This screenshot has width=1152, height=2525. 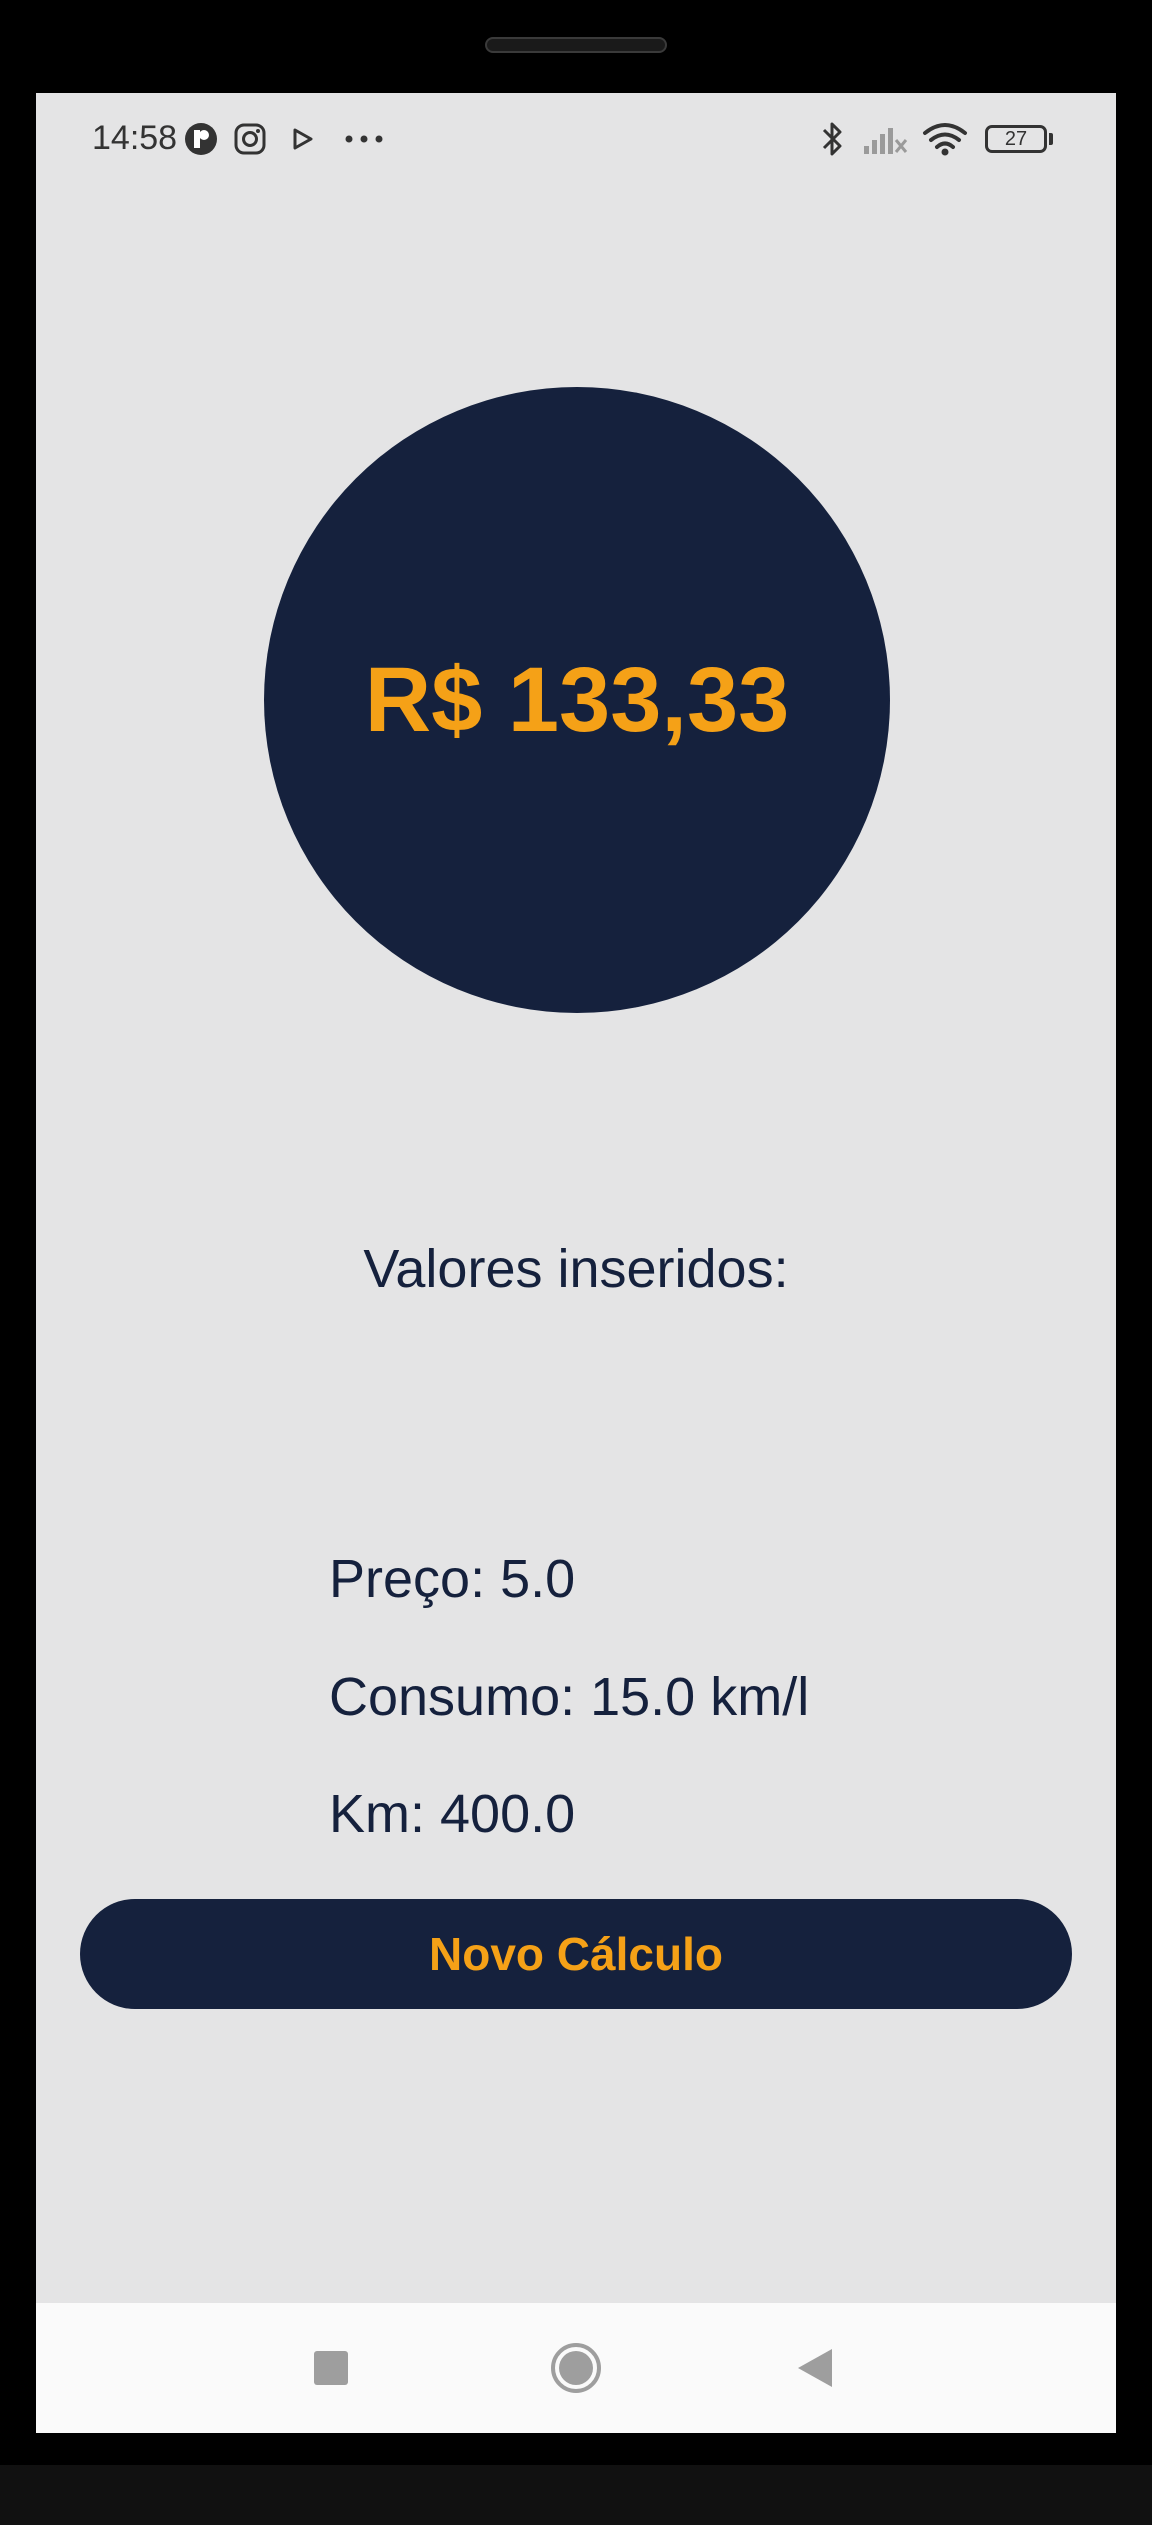 I want to click on home-icon, so click(x=576, y=2368).